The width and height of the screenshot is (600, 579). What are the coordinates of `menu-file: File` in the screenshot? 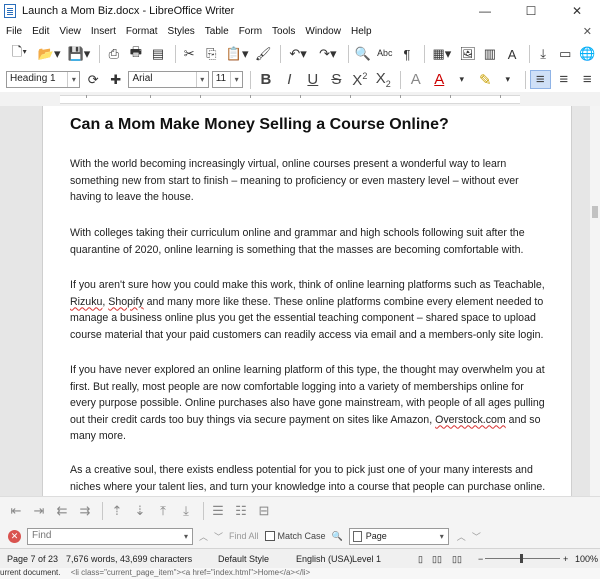 It's located at (14, 31).